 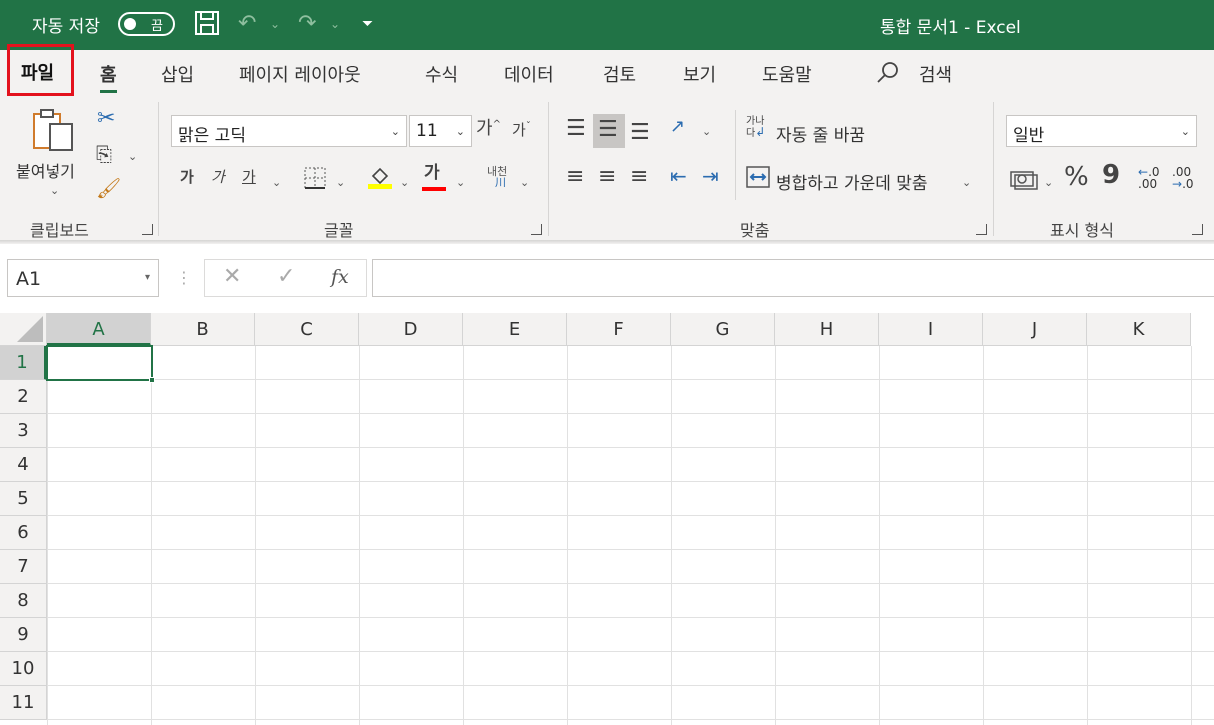 What do you see at coordinates (23, 499) in the screenshot?
I see `row-header: 5` at bounding box center [23, 499].